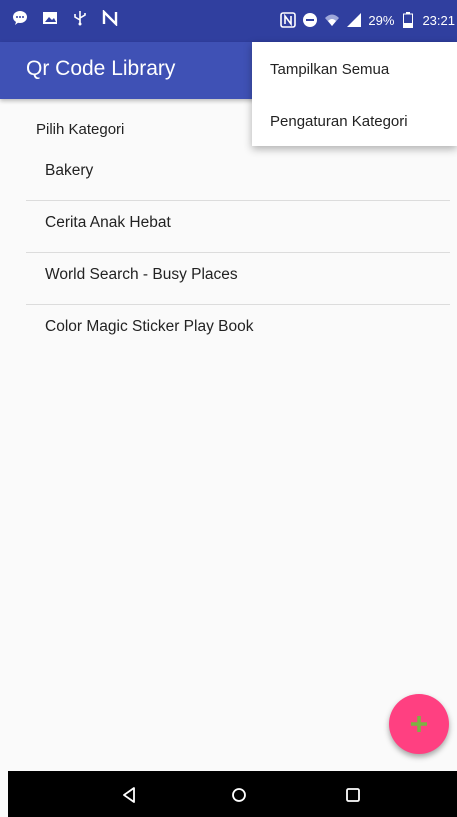  What do you see at coordinates (438, 20) in the screenshot?
I see `clock: 23:21` at bounding box center [438, 20].